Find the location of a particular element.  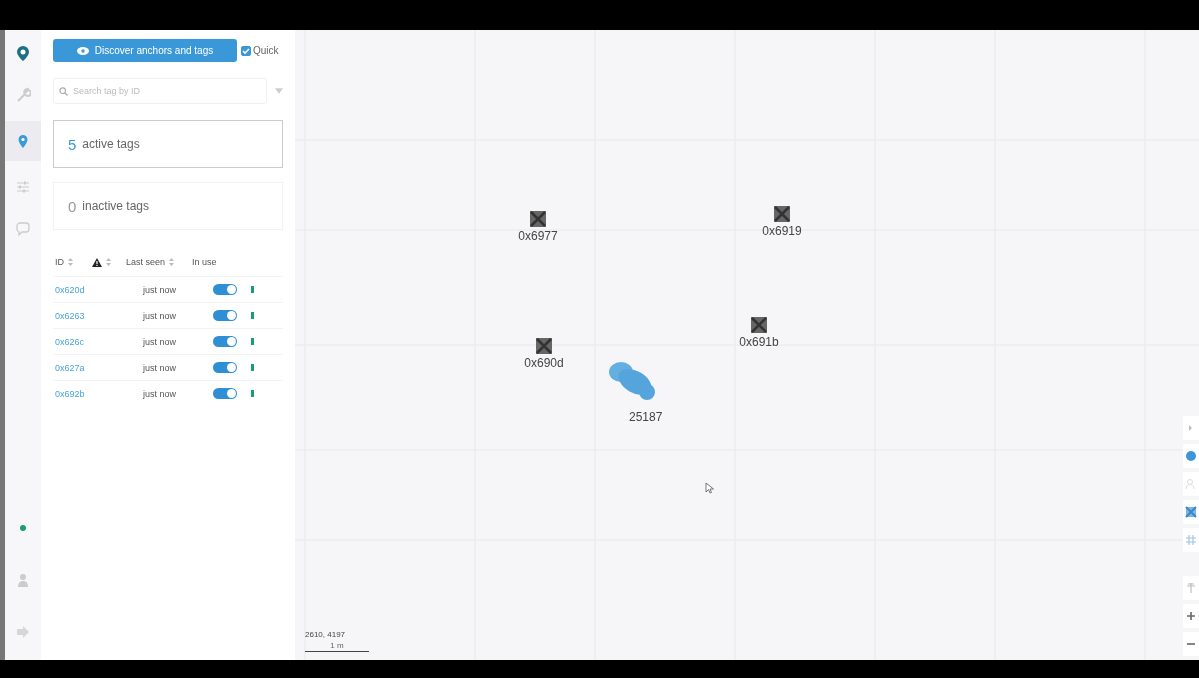

check-icon is located at coordinates (246, 50).